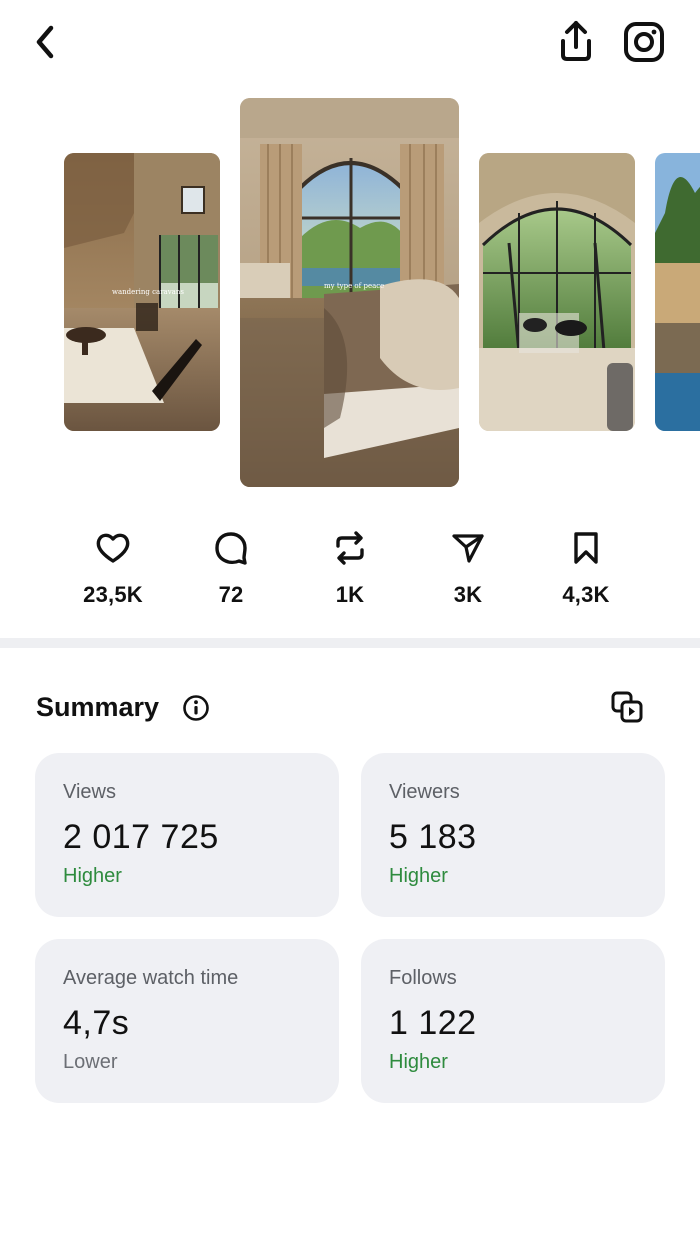  I want to click on engagement-stats: 23,5K 72 1K 3K 4,3K, so click(350, 573).